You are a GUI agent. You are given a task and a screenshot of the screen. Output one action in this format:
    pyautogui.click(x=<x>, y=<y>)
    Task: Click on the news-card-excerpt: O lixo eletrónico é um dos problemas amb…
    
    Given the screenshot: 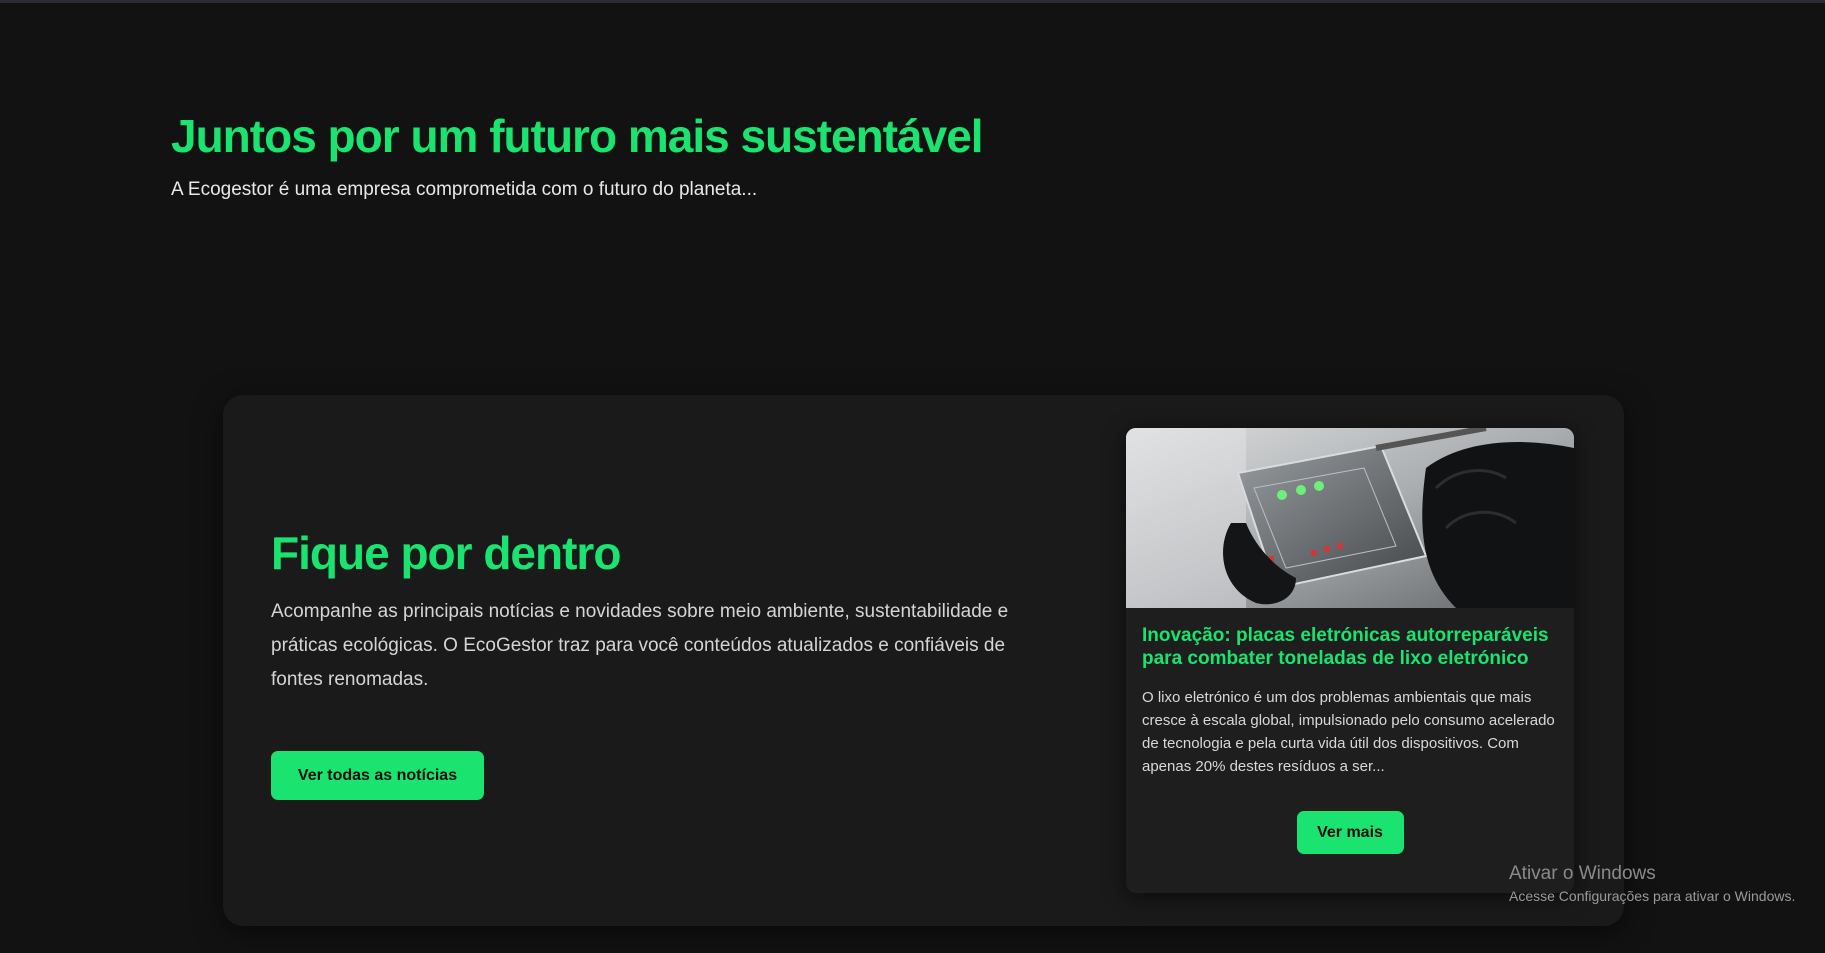 What is the action you would take?
    pyautogui.click(x=1348, y=732)
    